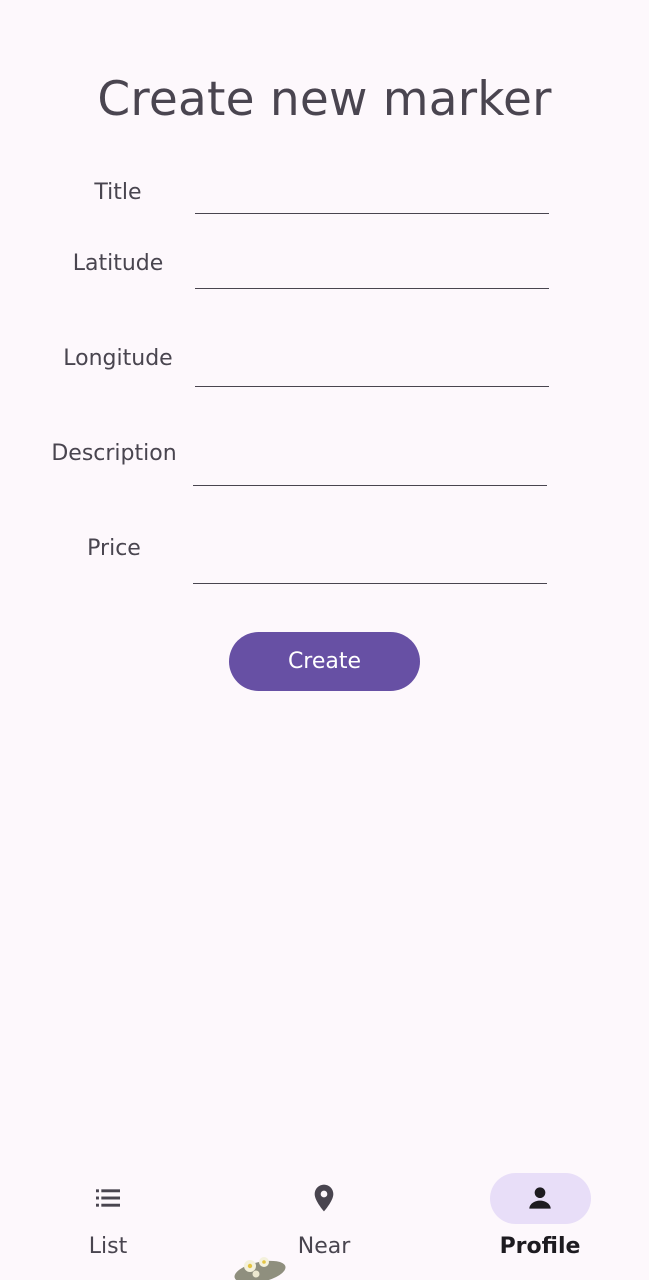  I want to click on price-label: Price, so click(114, 548).